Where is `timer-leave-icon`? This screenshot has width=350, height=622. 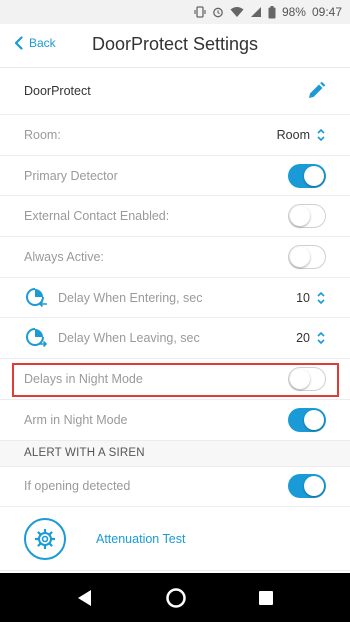 timer-leave-icon is located at coordinates (37, 338).